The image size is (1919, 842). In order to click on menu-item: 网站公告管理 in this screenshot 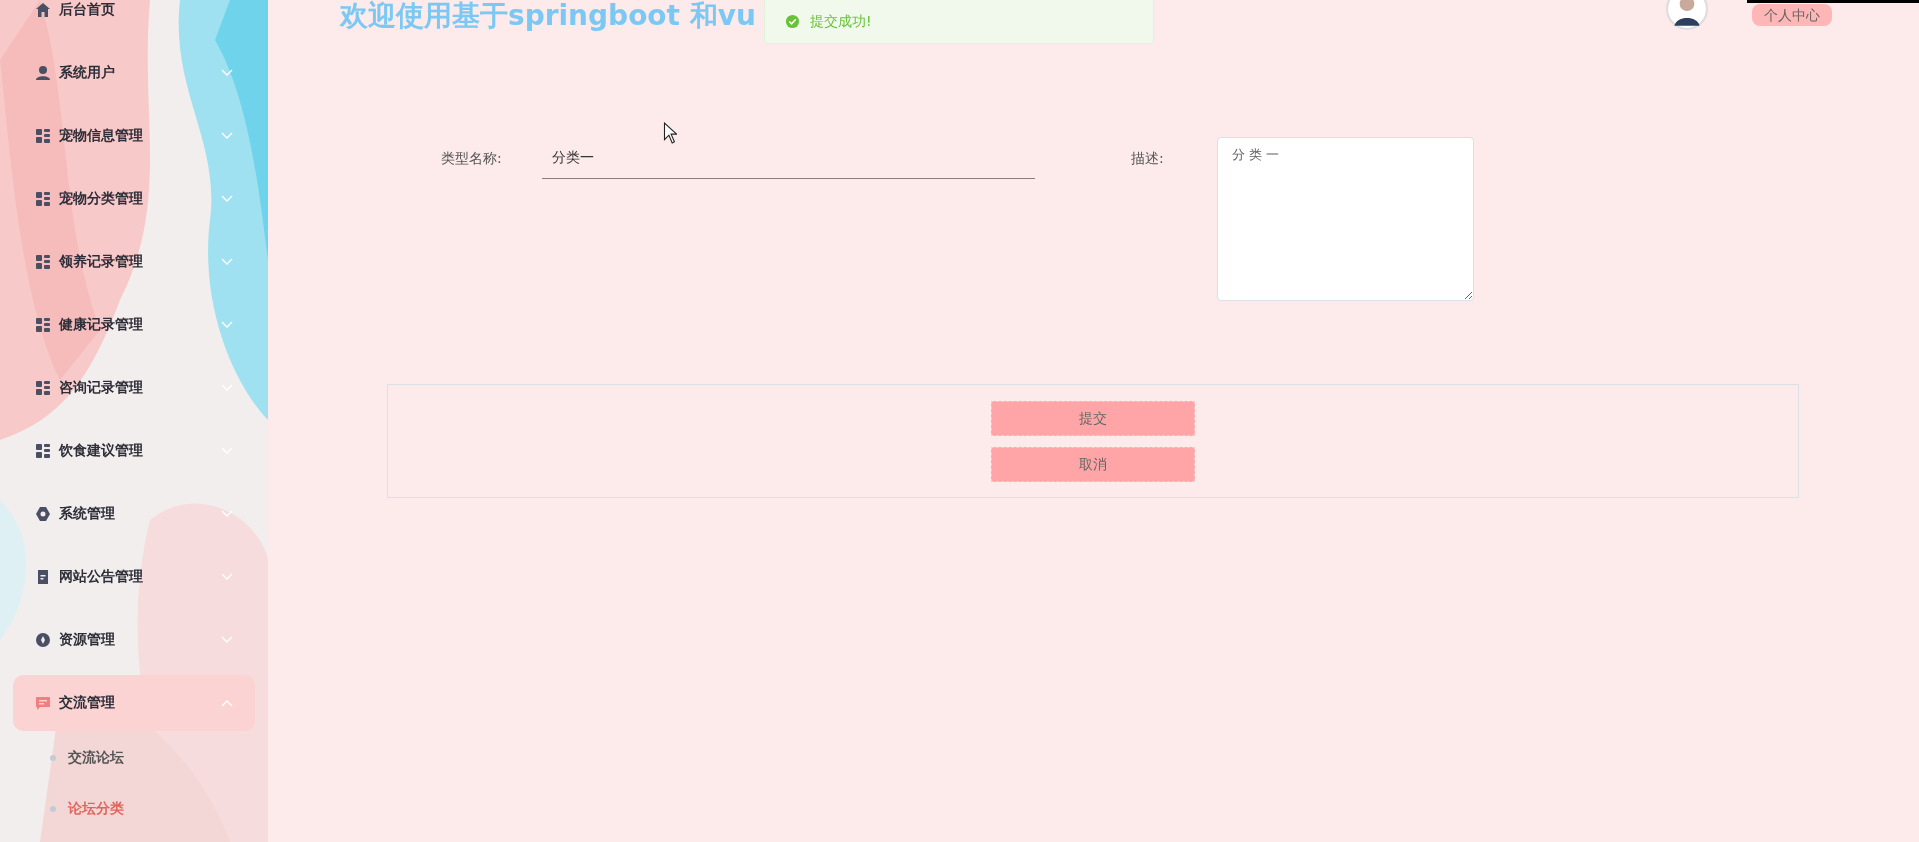, I will do `click(134, 577)`.